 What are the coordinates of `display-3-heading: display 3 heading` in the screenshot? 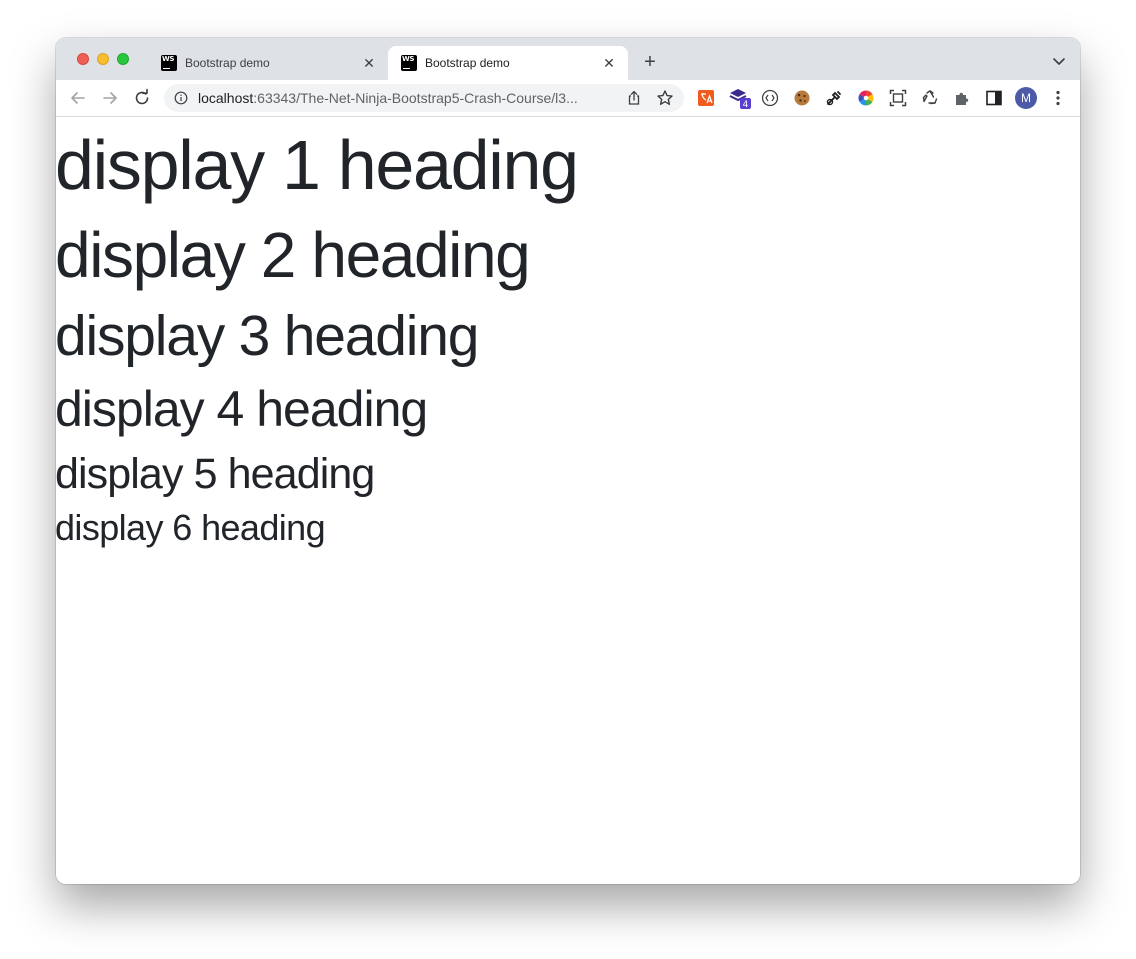 It's located at (267, 336).